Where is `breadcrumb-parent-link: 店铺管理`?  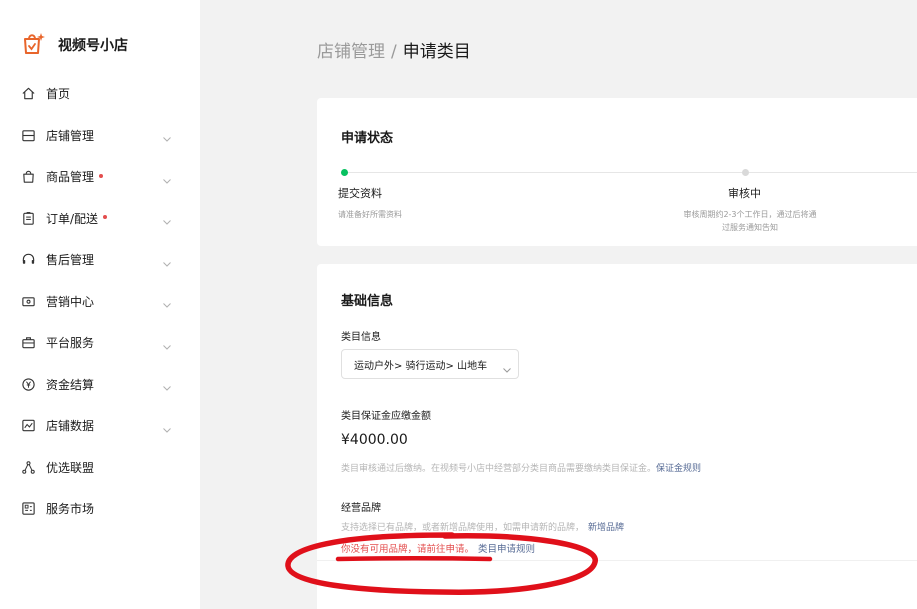 breadcrumb-parent-link: 店铺管理 is located at coordinates (351, 52).